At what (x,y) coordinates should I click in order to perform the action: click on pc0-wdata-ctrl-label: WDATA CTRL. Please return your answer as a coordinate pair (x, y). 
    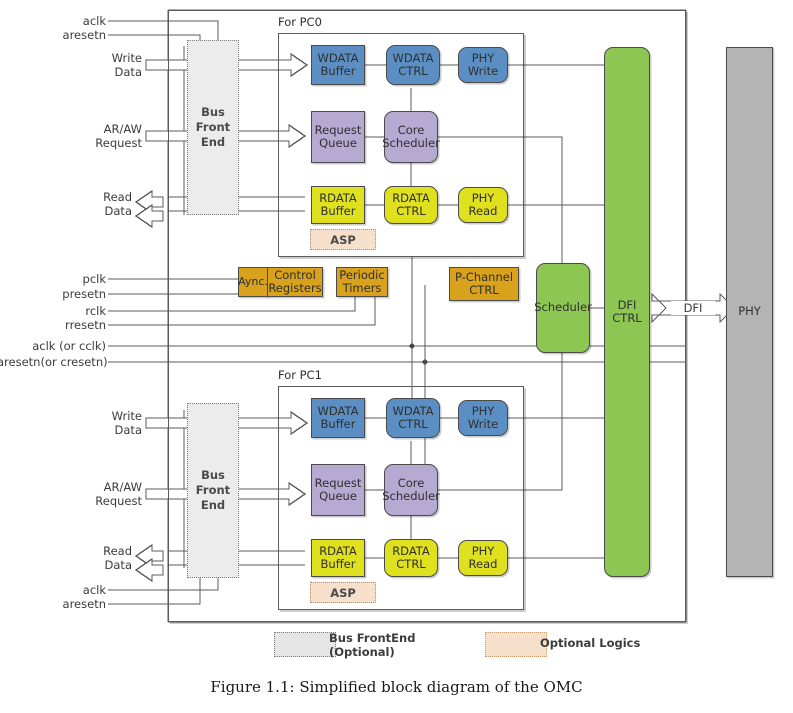
    Looking at the image, I should click on (413, 64).